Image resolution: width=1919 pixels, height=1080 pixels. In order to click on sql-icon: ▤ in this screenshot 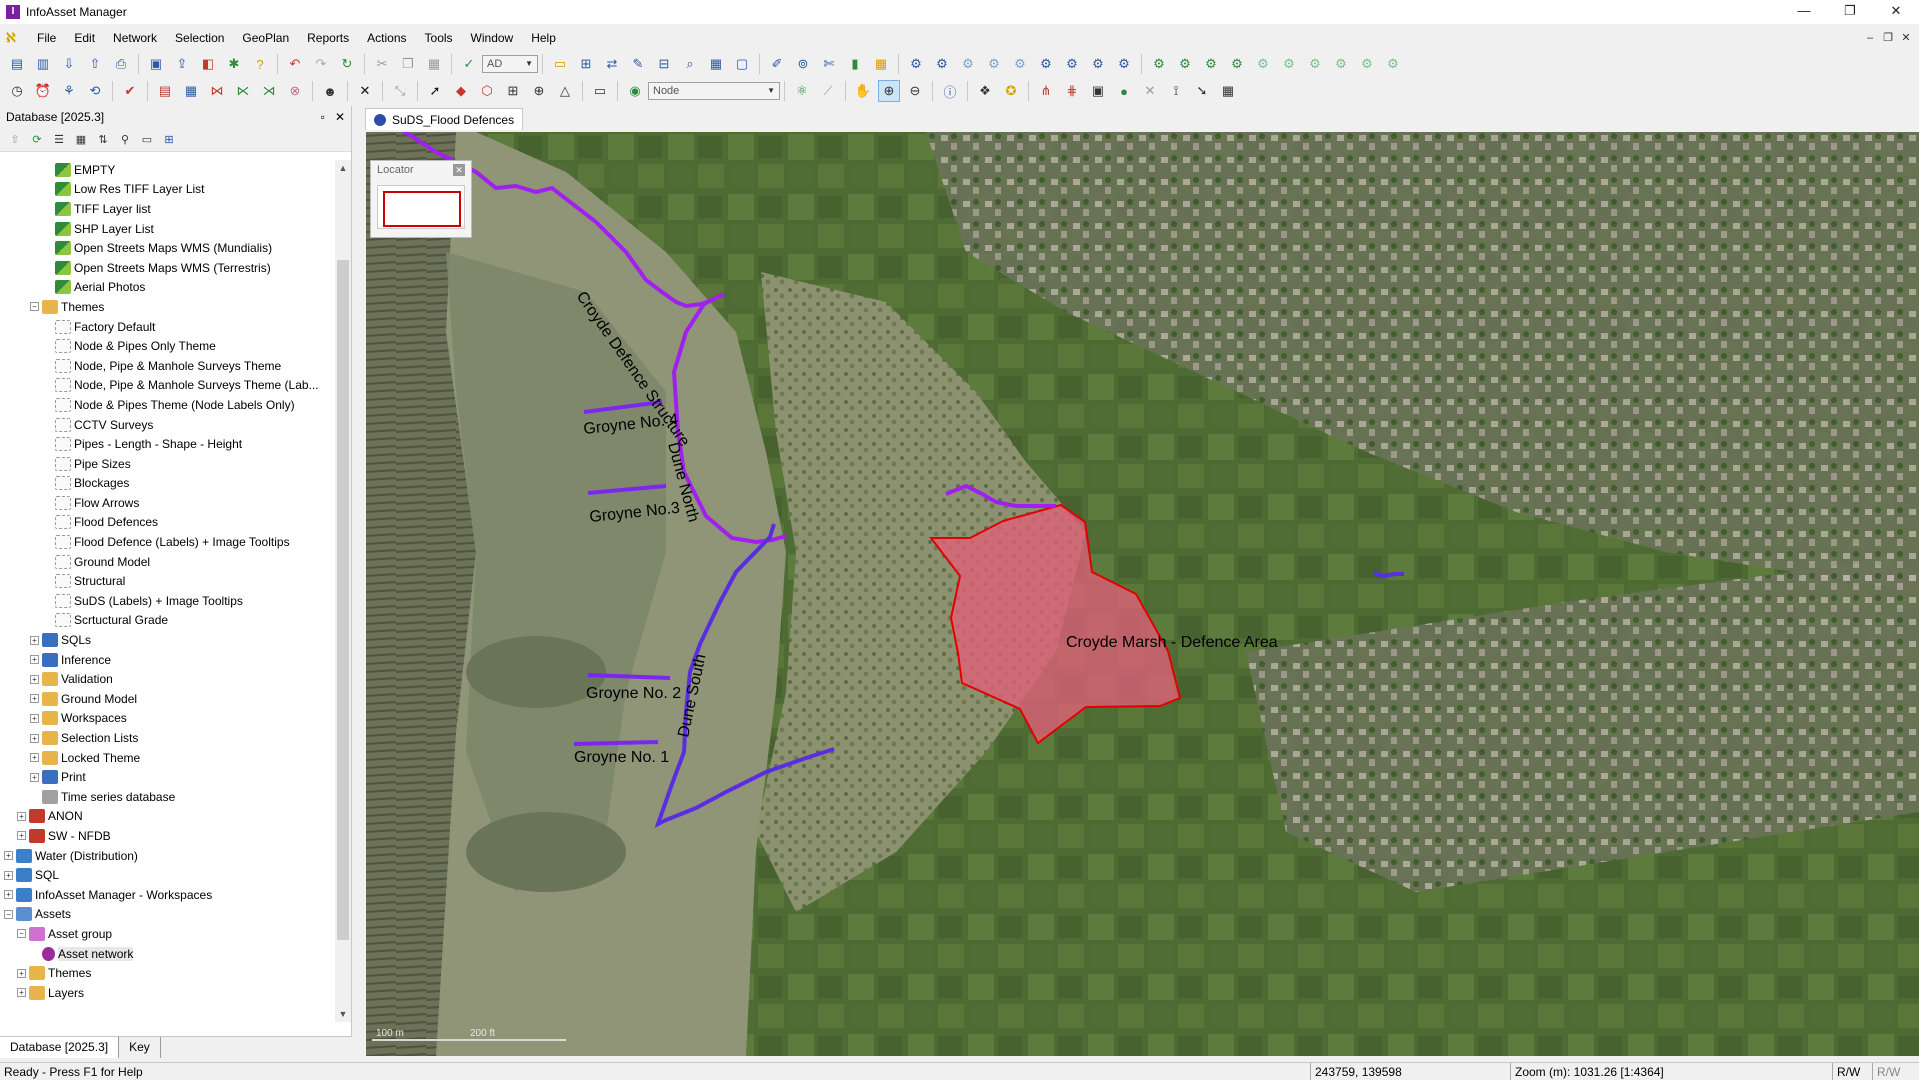, I will do `click(165, 91)`.